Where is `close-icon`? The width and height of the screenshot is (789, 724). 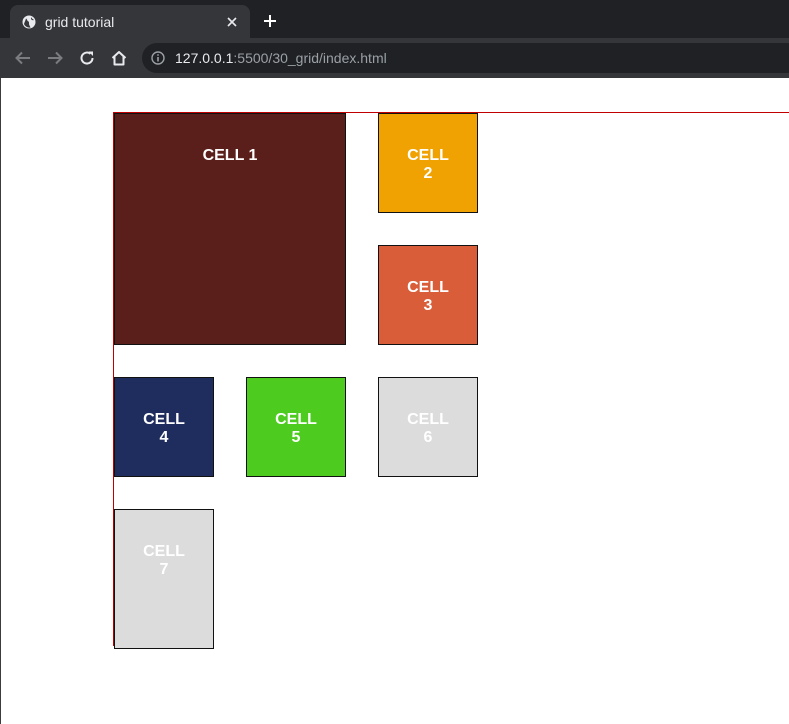
close-icon is located at coordinates (232, 22).